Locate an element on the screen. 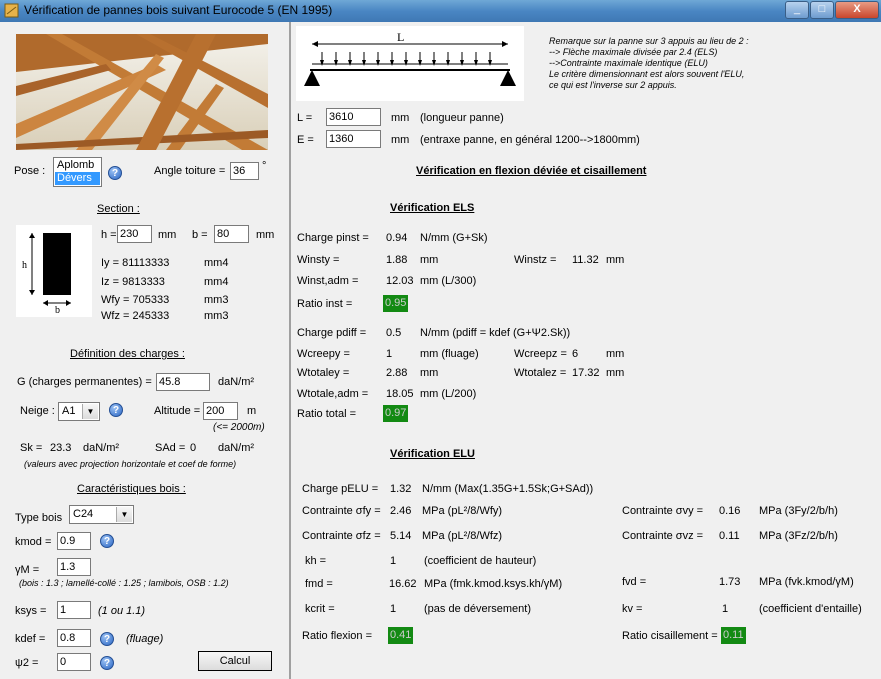 This screenshot has width=881, height=679. iz-unit: mm4 is located at coordinates (216, 282).